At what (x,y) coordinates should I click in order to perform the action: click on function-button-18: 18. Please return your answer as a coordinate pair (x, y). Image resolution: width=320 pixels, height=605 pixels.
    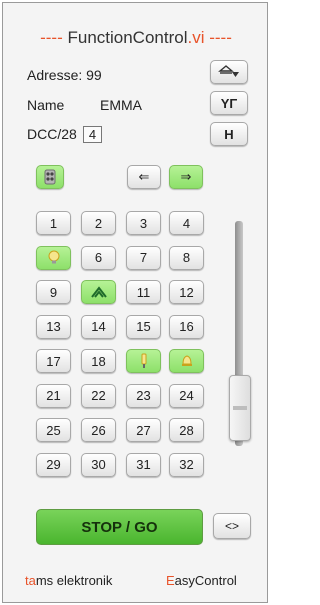
    Looking at the image, I should click on (98, 361).